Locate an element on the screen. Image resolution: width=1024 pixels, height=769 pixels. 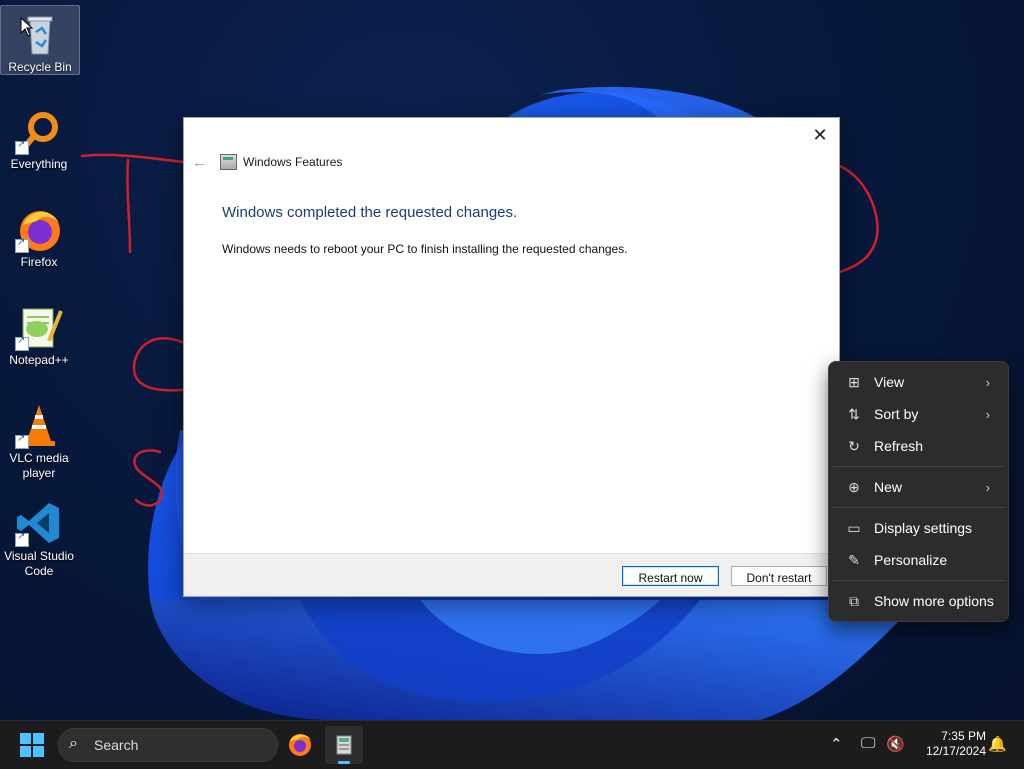
menu-item-refresh: ↻ Refresh is located at coordinates (918, 446).